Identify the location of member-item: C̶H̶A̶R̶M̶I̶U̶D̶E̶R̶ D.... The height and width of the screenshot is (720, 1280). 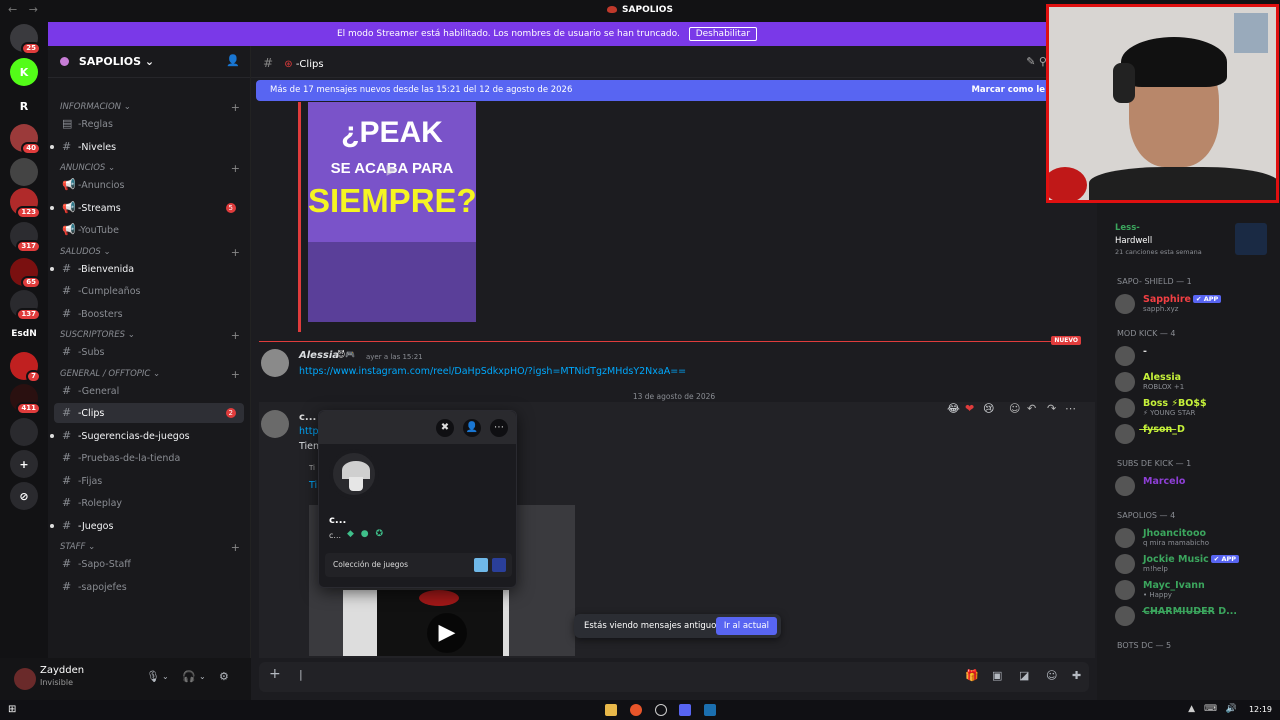
(1194, 616).